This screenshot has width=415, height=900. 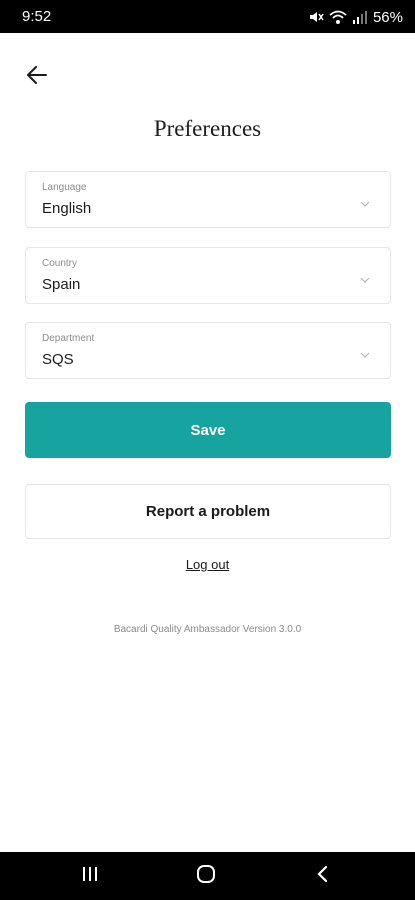 What do you see at coordinates (60, 263) in the screenshot?
I see `country-label: Country` at bounding box center [60, 263].